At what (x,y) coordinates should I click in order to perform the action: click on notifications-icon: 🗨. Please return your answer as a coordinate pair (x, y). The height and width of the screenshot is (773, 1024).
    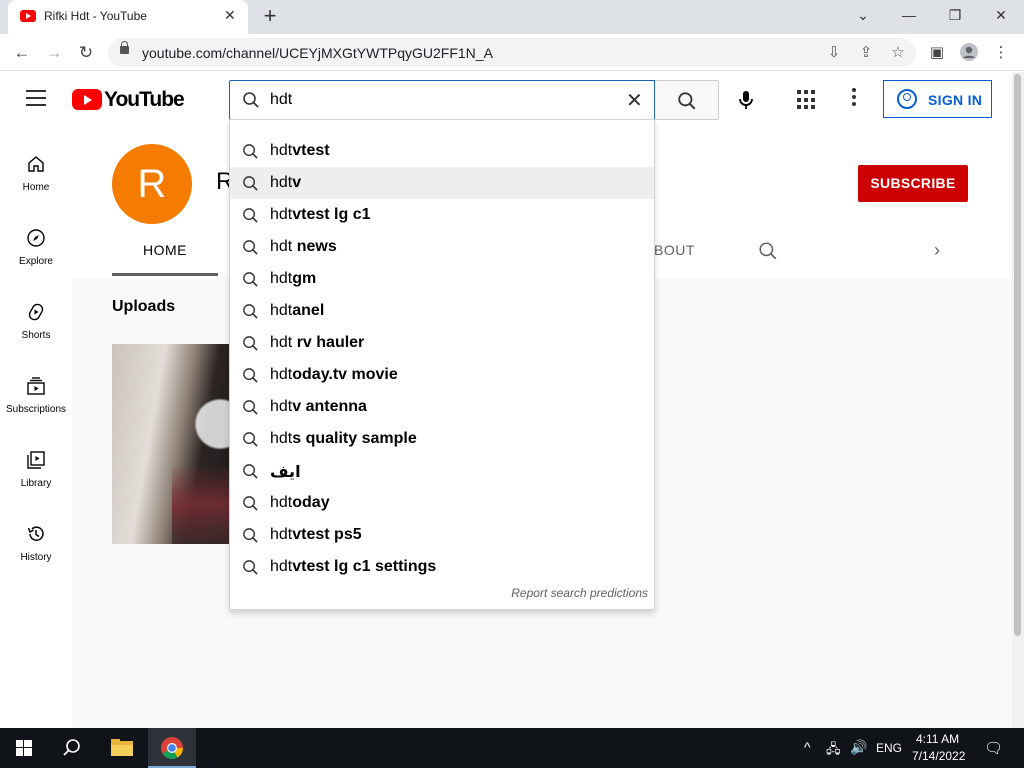
    Looking at the image, I should click on (993, 748).